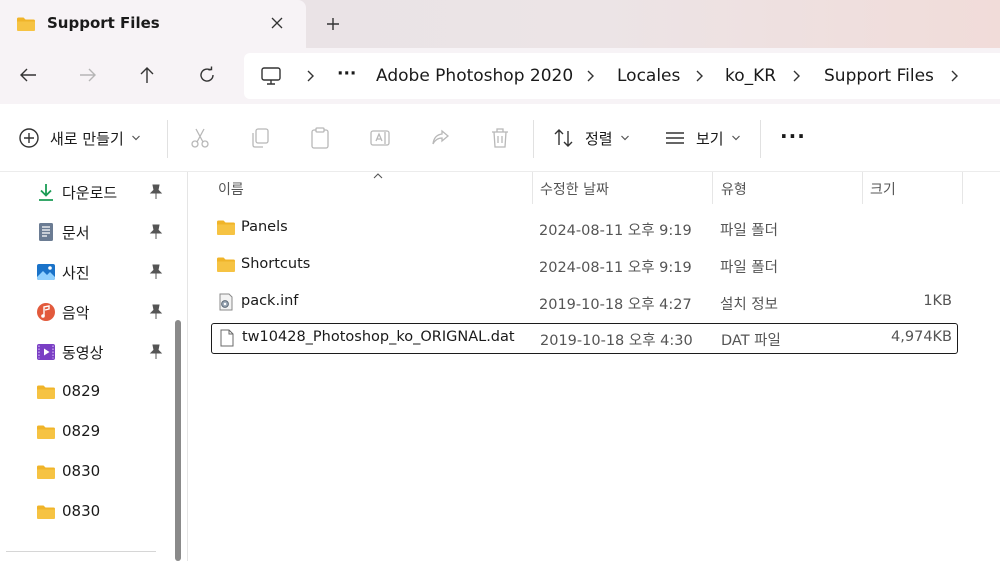  What do you see at coordinates (346, 74) in the screenshot?
I see `breadcrumb-more: ···` at bounding box center [346, 74].